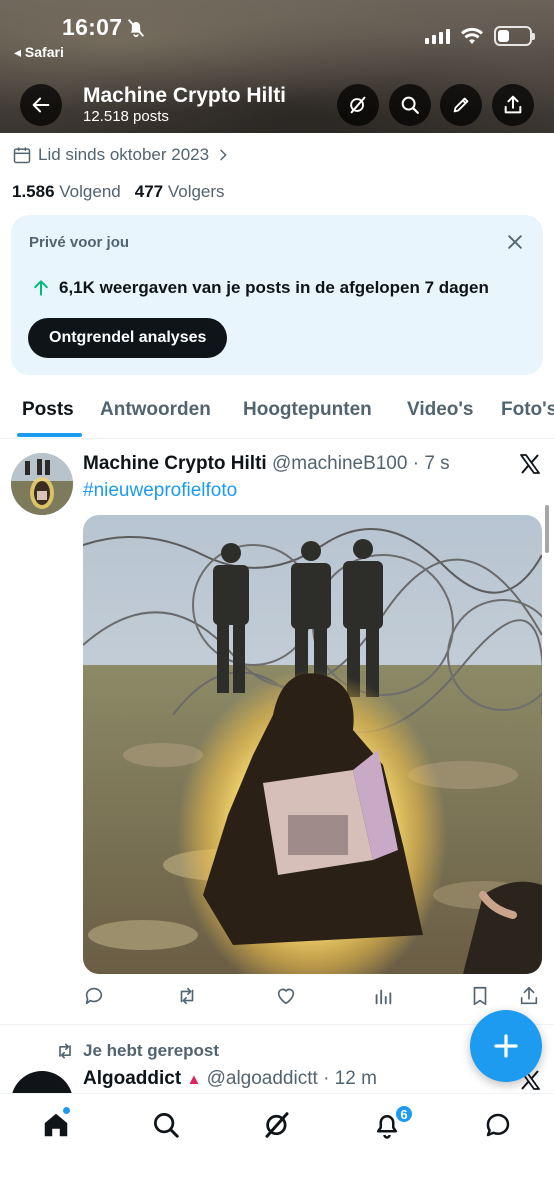  I want to click on x-logo-icon, so click(530, 464).